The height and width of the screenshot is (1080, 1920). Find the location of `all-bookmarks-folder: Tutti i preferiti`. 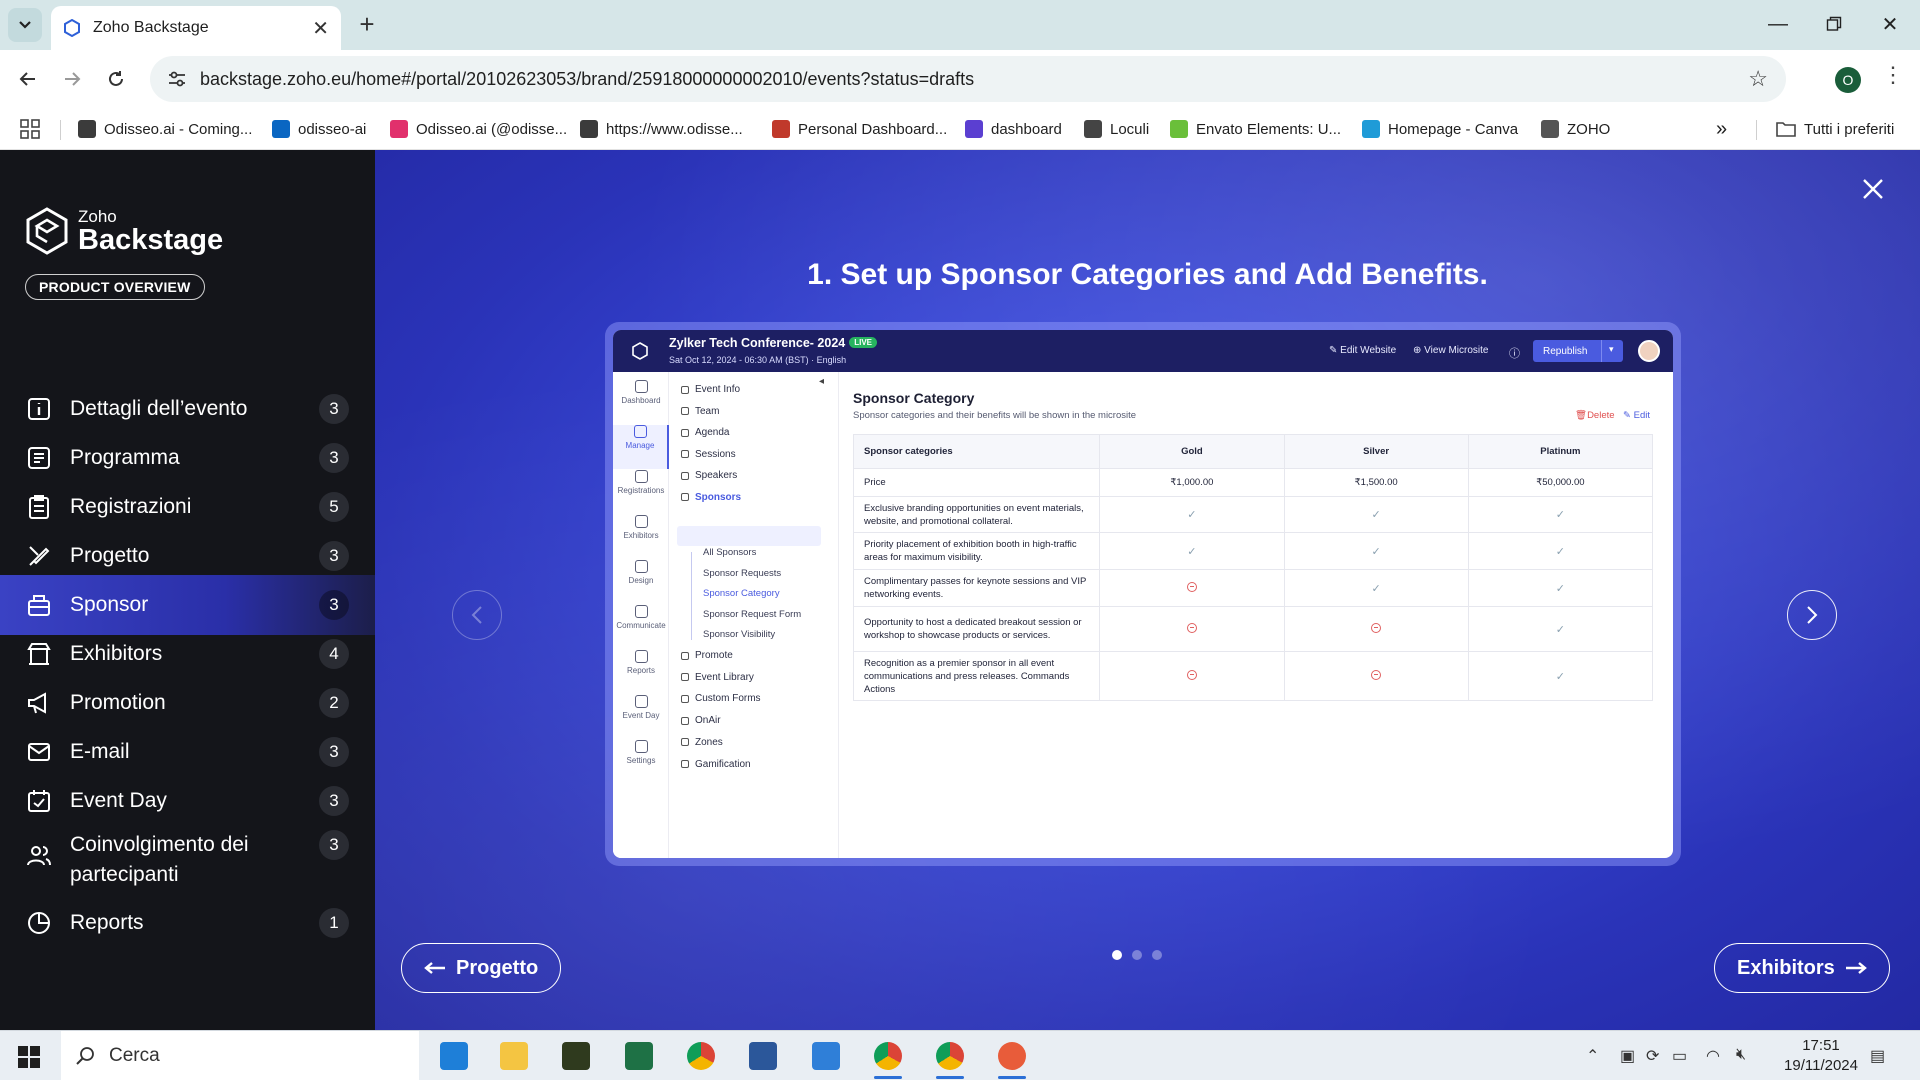

all-bookmarks-folder: Tutti i preferiti is located at coordinates (1835, 129).